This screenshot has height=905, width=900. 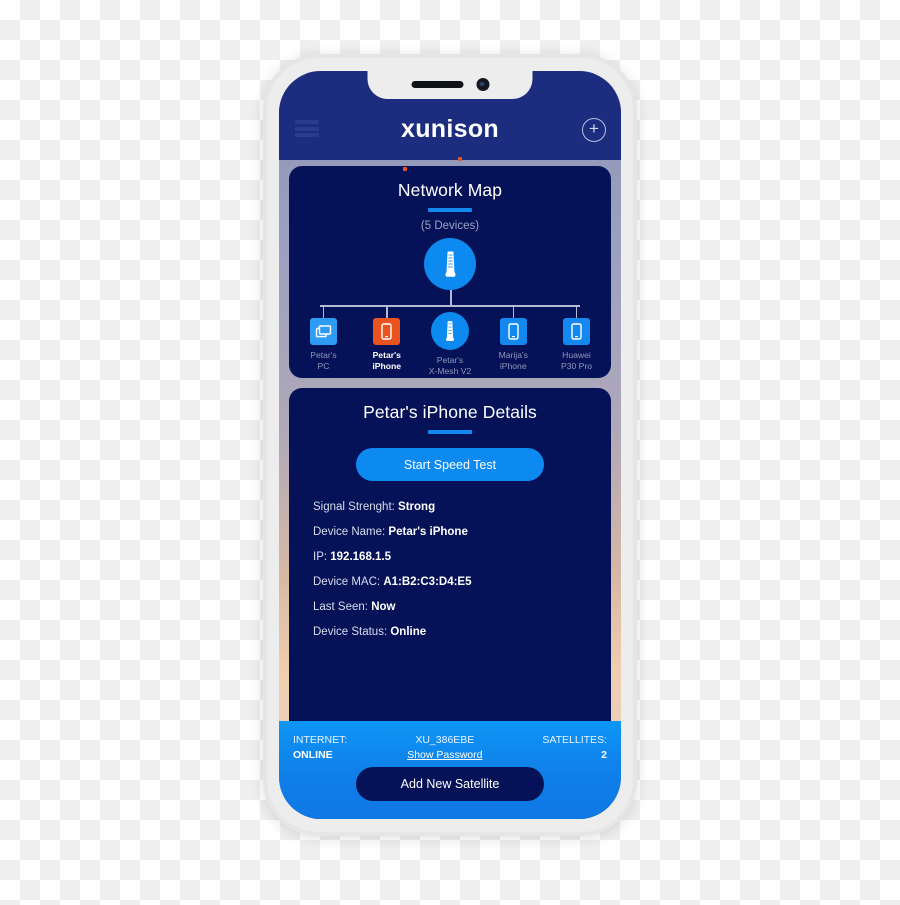 I want to click on info-value: Strong, so click(x=417, y=507).